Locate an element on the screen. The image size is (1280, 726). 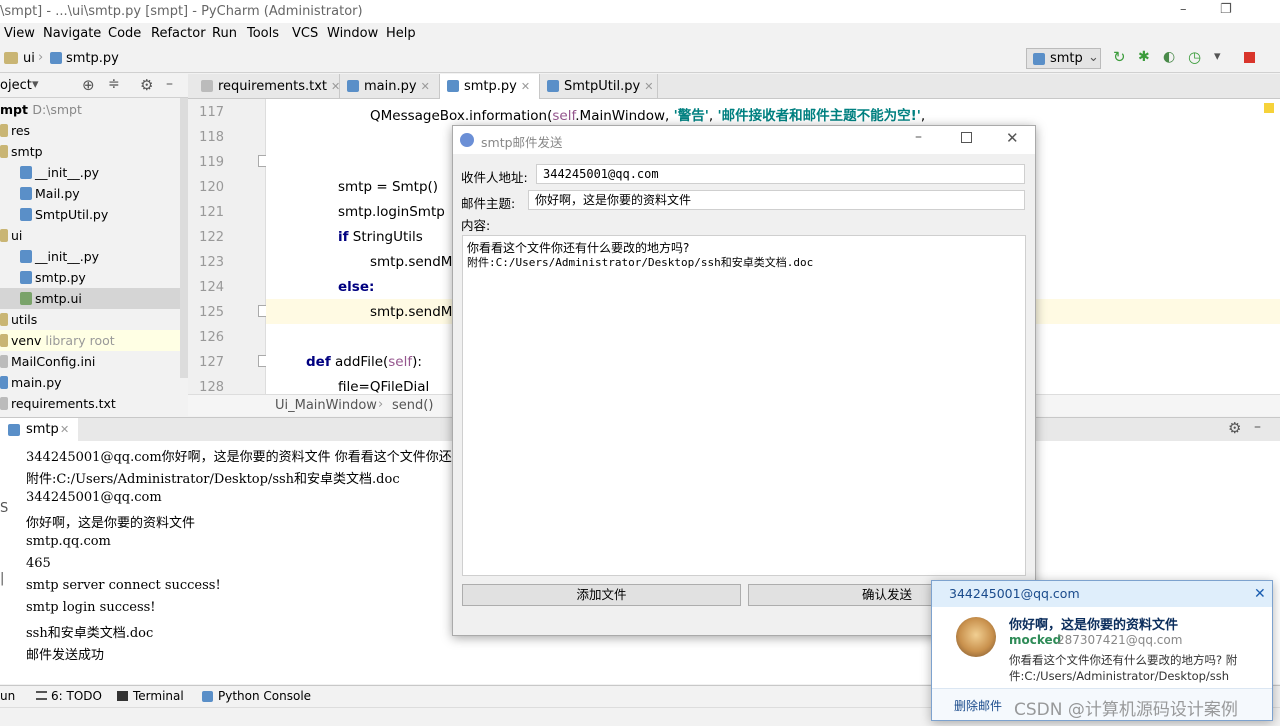
minimize-button: – is located at coordinates (1183, 9).